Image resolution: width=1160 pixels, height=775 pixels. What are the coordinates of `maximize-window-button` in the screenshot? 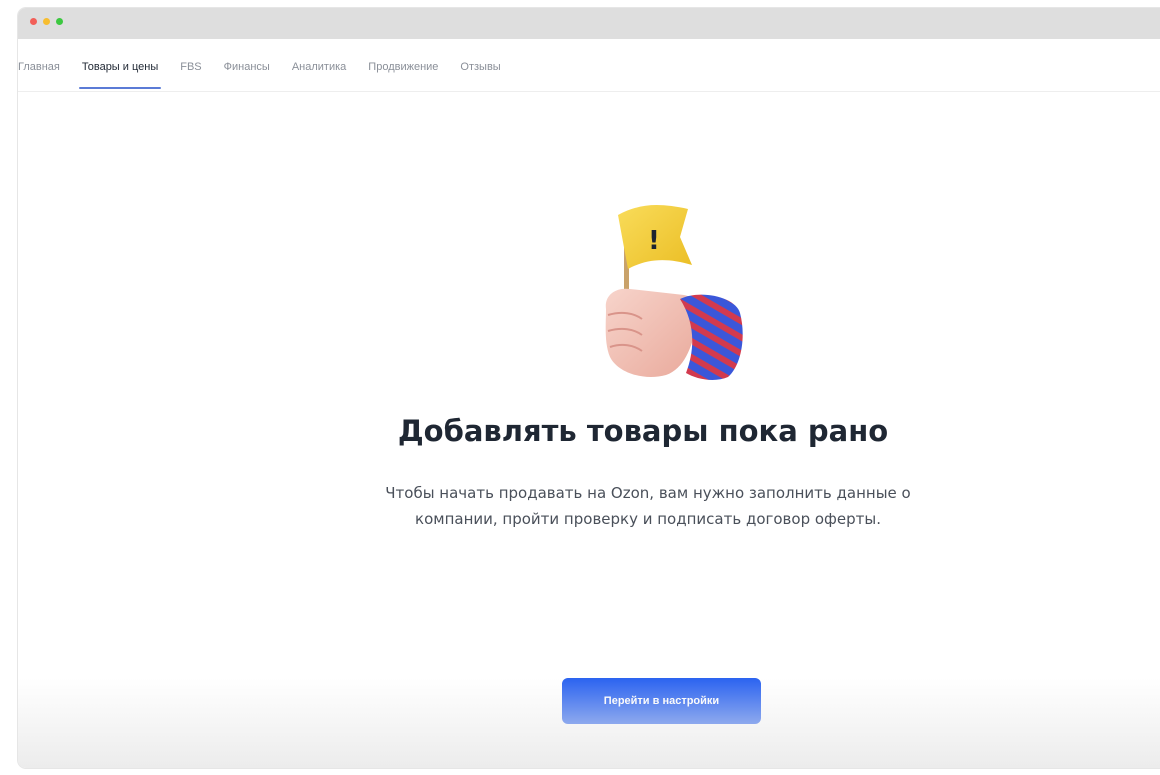 It's located at (59, 21).